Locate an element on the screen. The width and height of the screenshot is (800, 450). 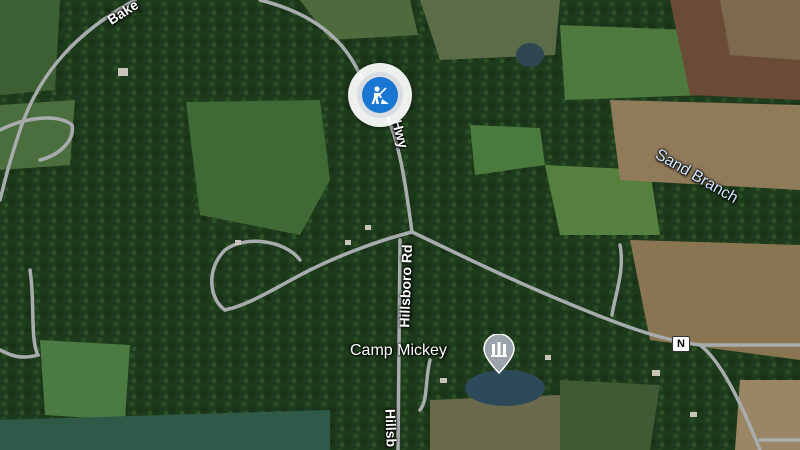
construction-worker-icon is located at coordinates (380, 95).